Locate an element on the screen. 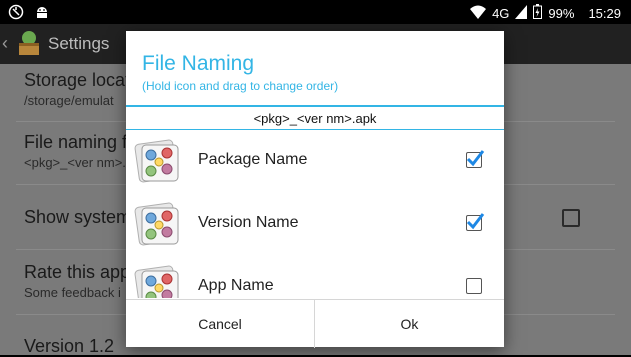 The height and width of the screenshot is (357, 631). show-system-checkbox is located at coordinates (571, 218).